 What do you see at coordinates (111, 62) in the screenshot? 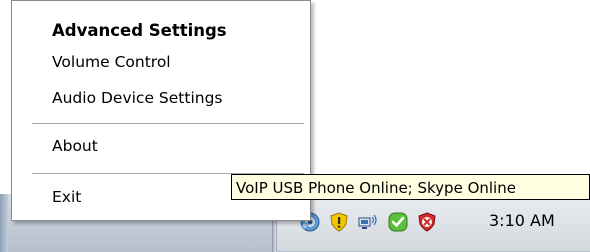
I see `menu-item-volume-control: Volume Control` at bounding box center [111, 62].